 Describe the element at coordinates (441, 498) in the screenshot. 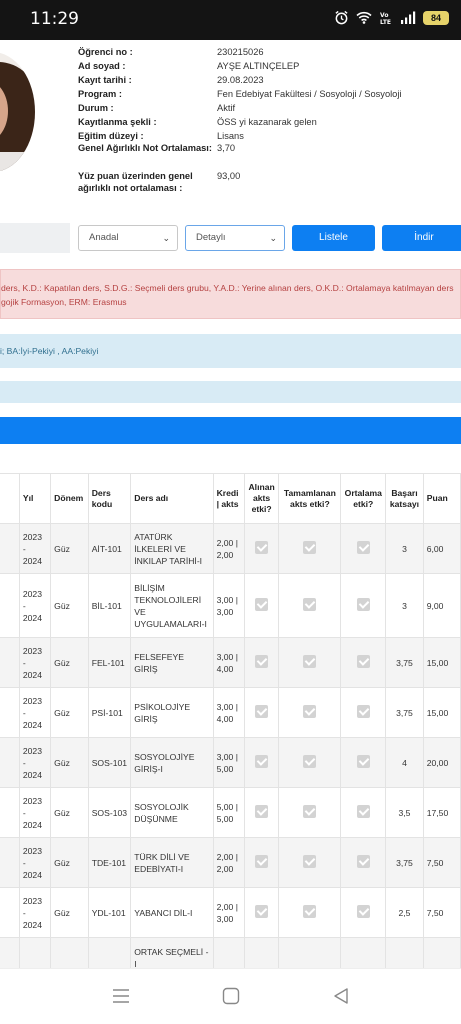

I see `col-header-points: Puan` at that location.